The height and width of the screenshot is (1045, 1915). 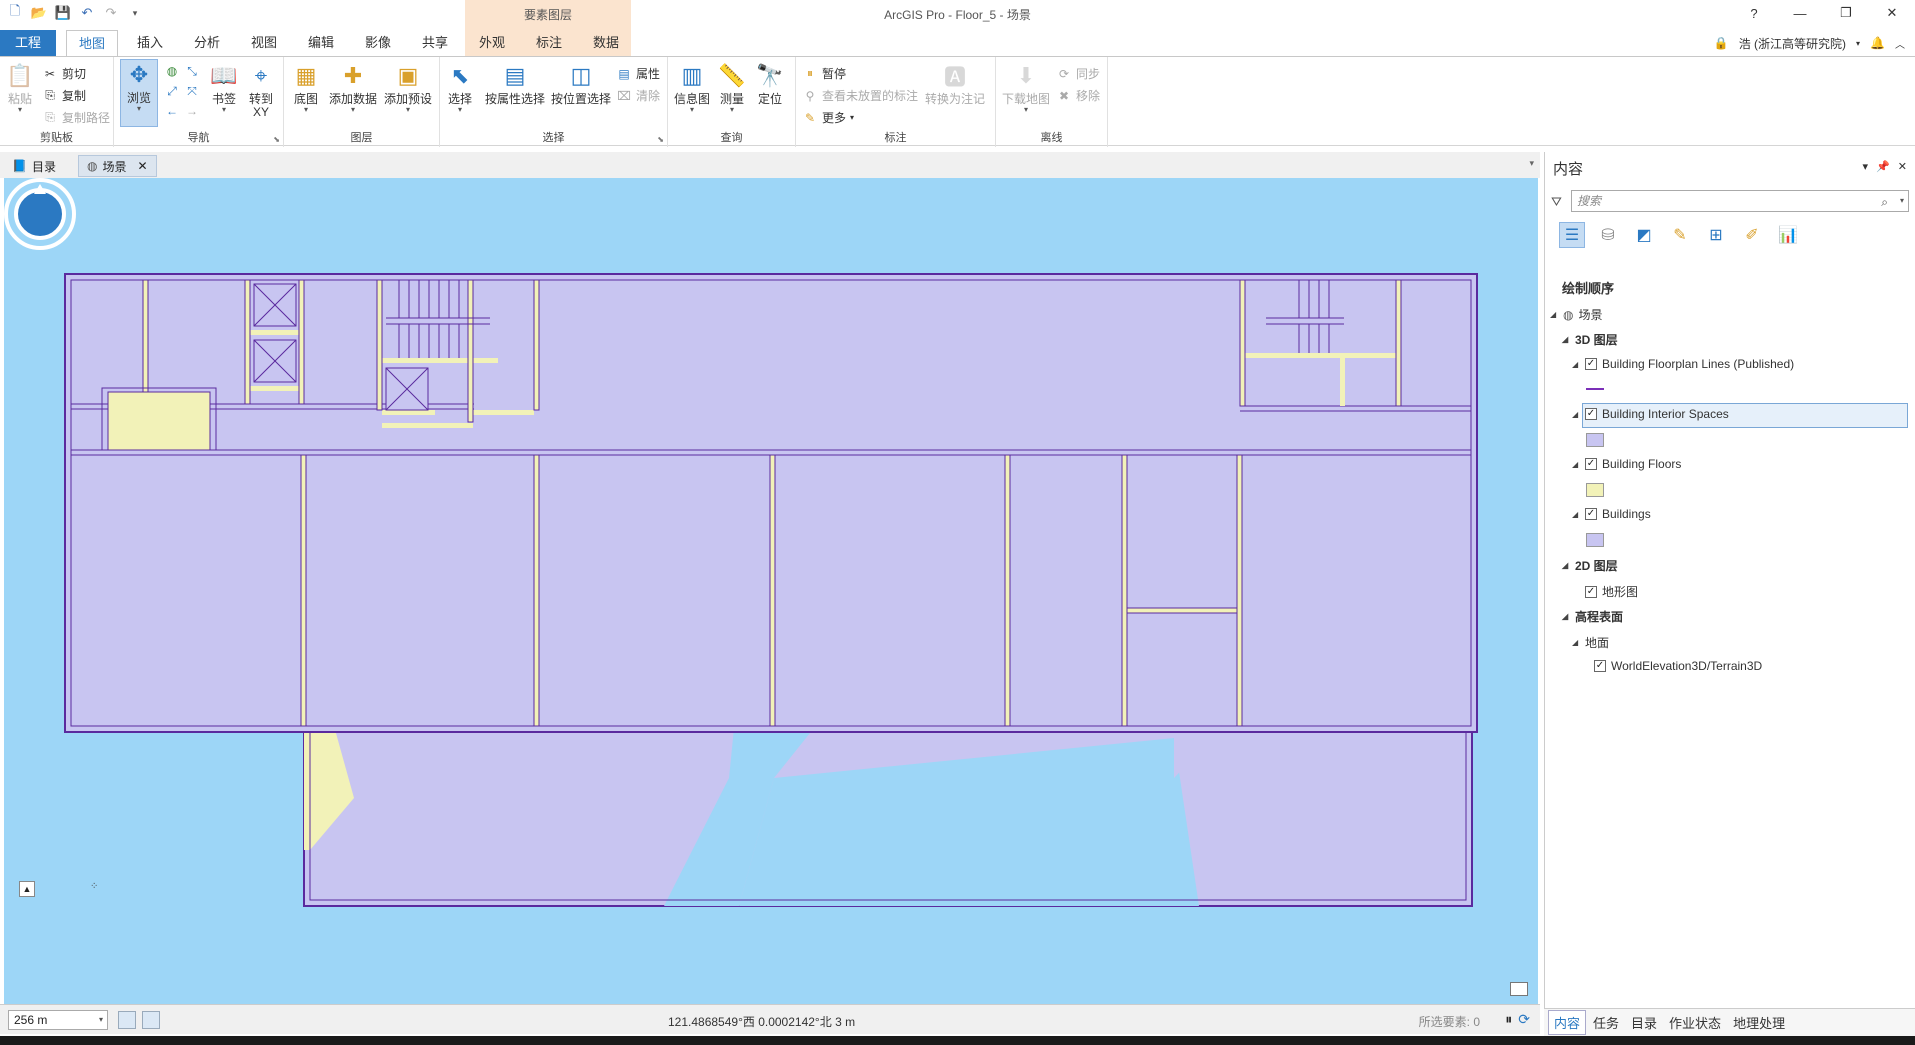 What do you see at coordinates (15, 12) in the screenshot?
I see `new-project-icon: 🗋` at bounding box center [15, 12].